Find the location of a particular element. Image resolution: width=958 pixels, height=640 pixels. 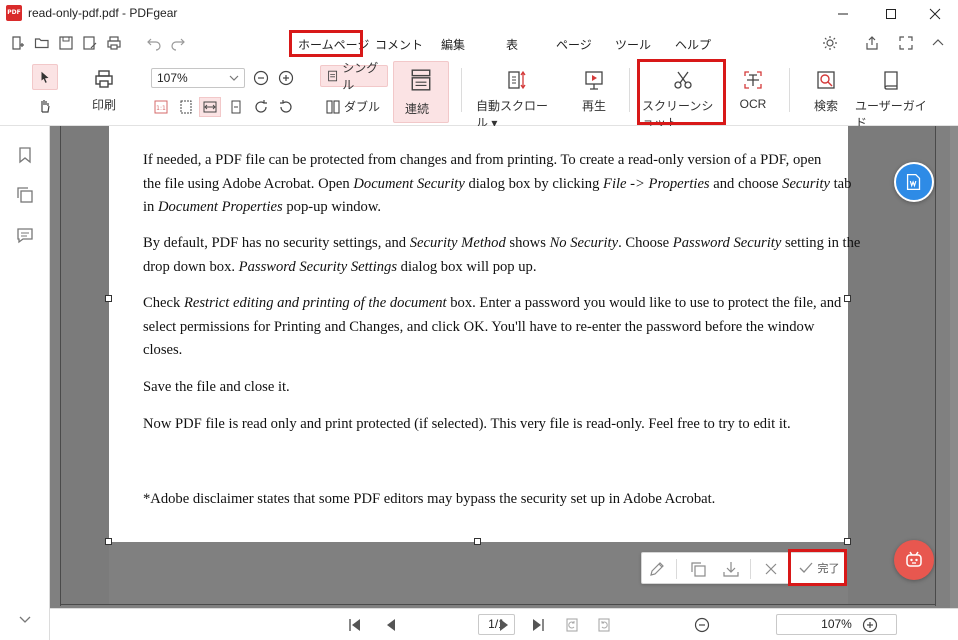

fit-page-icon is located at coordinates (186, 107).